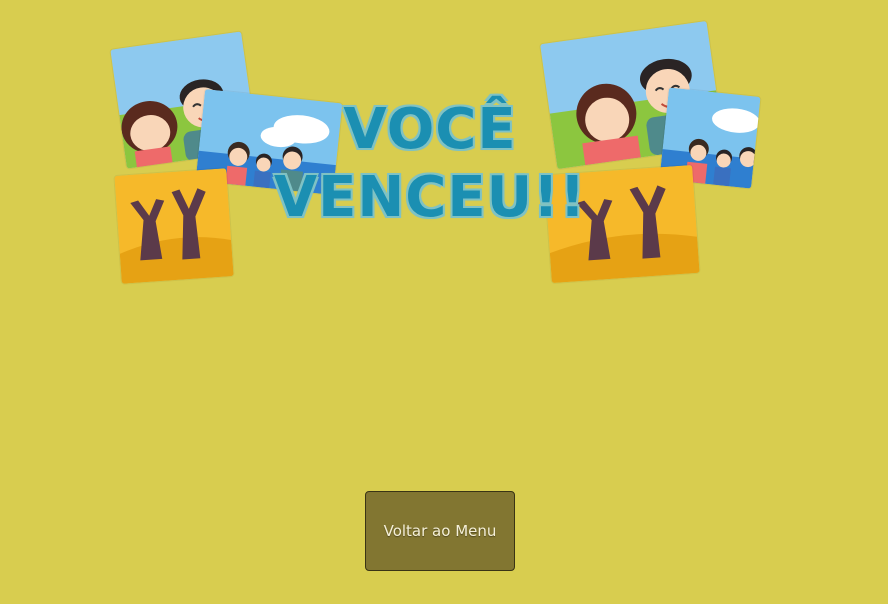  I want to click on celebration-card-left, so click(174, 226).